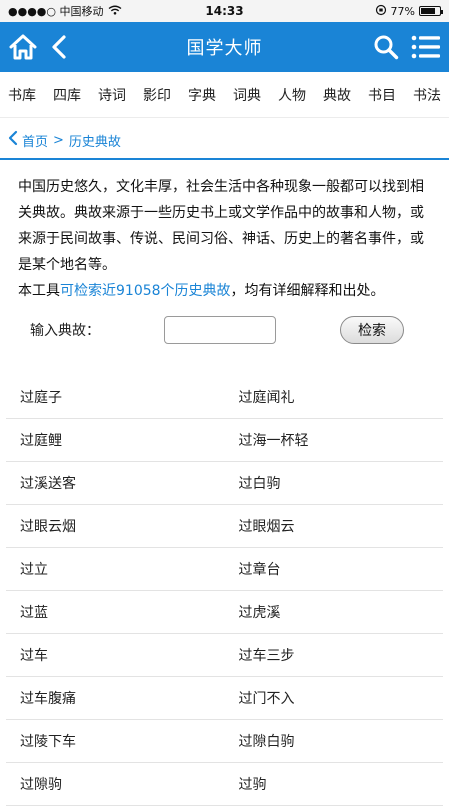 Image resolution: width=449 pixels, height=806 pixels. Describe the element at coordinates (39, 291) in the screenshot. I see `tool-prefix: 本工具` at that location.